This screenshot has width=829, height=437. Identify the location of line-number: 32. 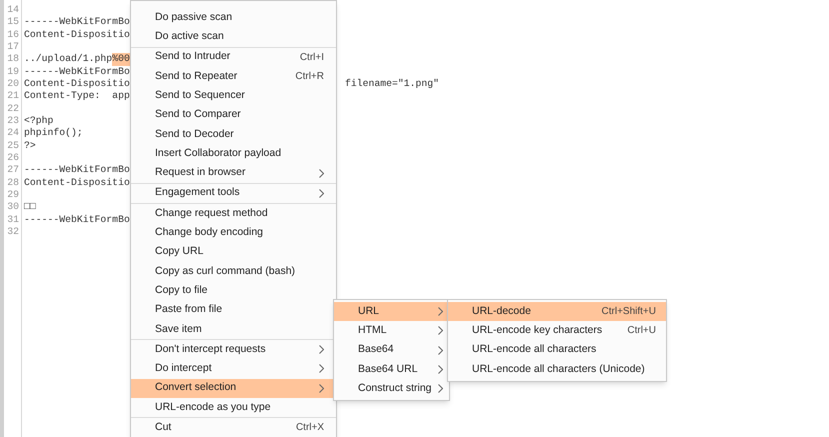
(13, 232).